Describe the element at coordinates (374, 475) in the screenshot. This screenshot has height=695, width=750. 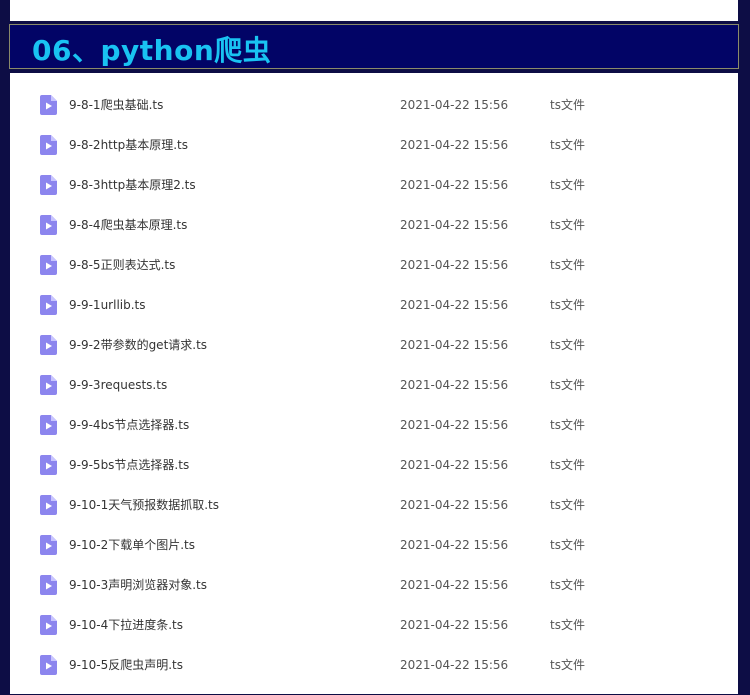
I see `file-row: 9-9-5bs节点选择器.ts 2021-04-22 15:56 ts文件` at that location.